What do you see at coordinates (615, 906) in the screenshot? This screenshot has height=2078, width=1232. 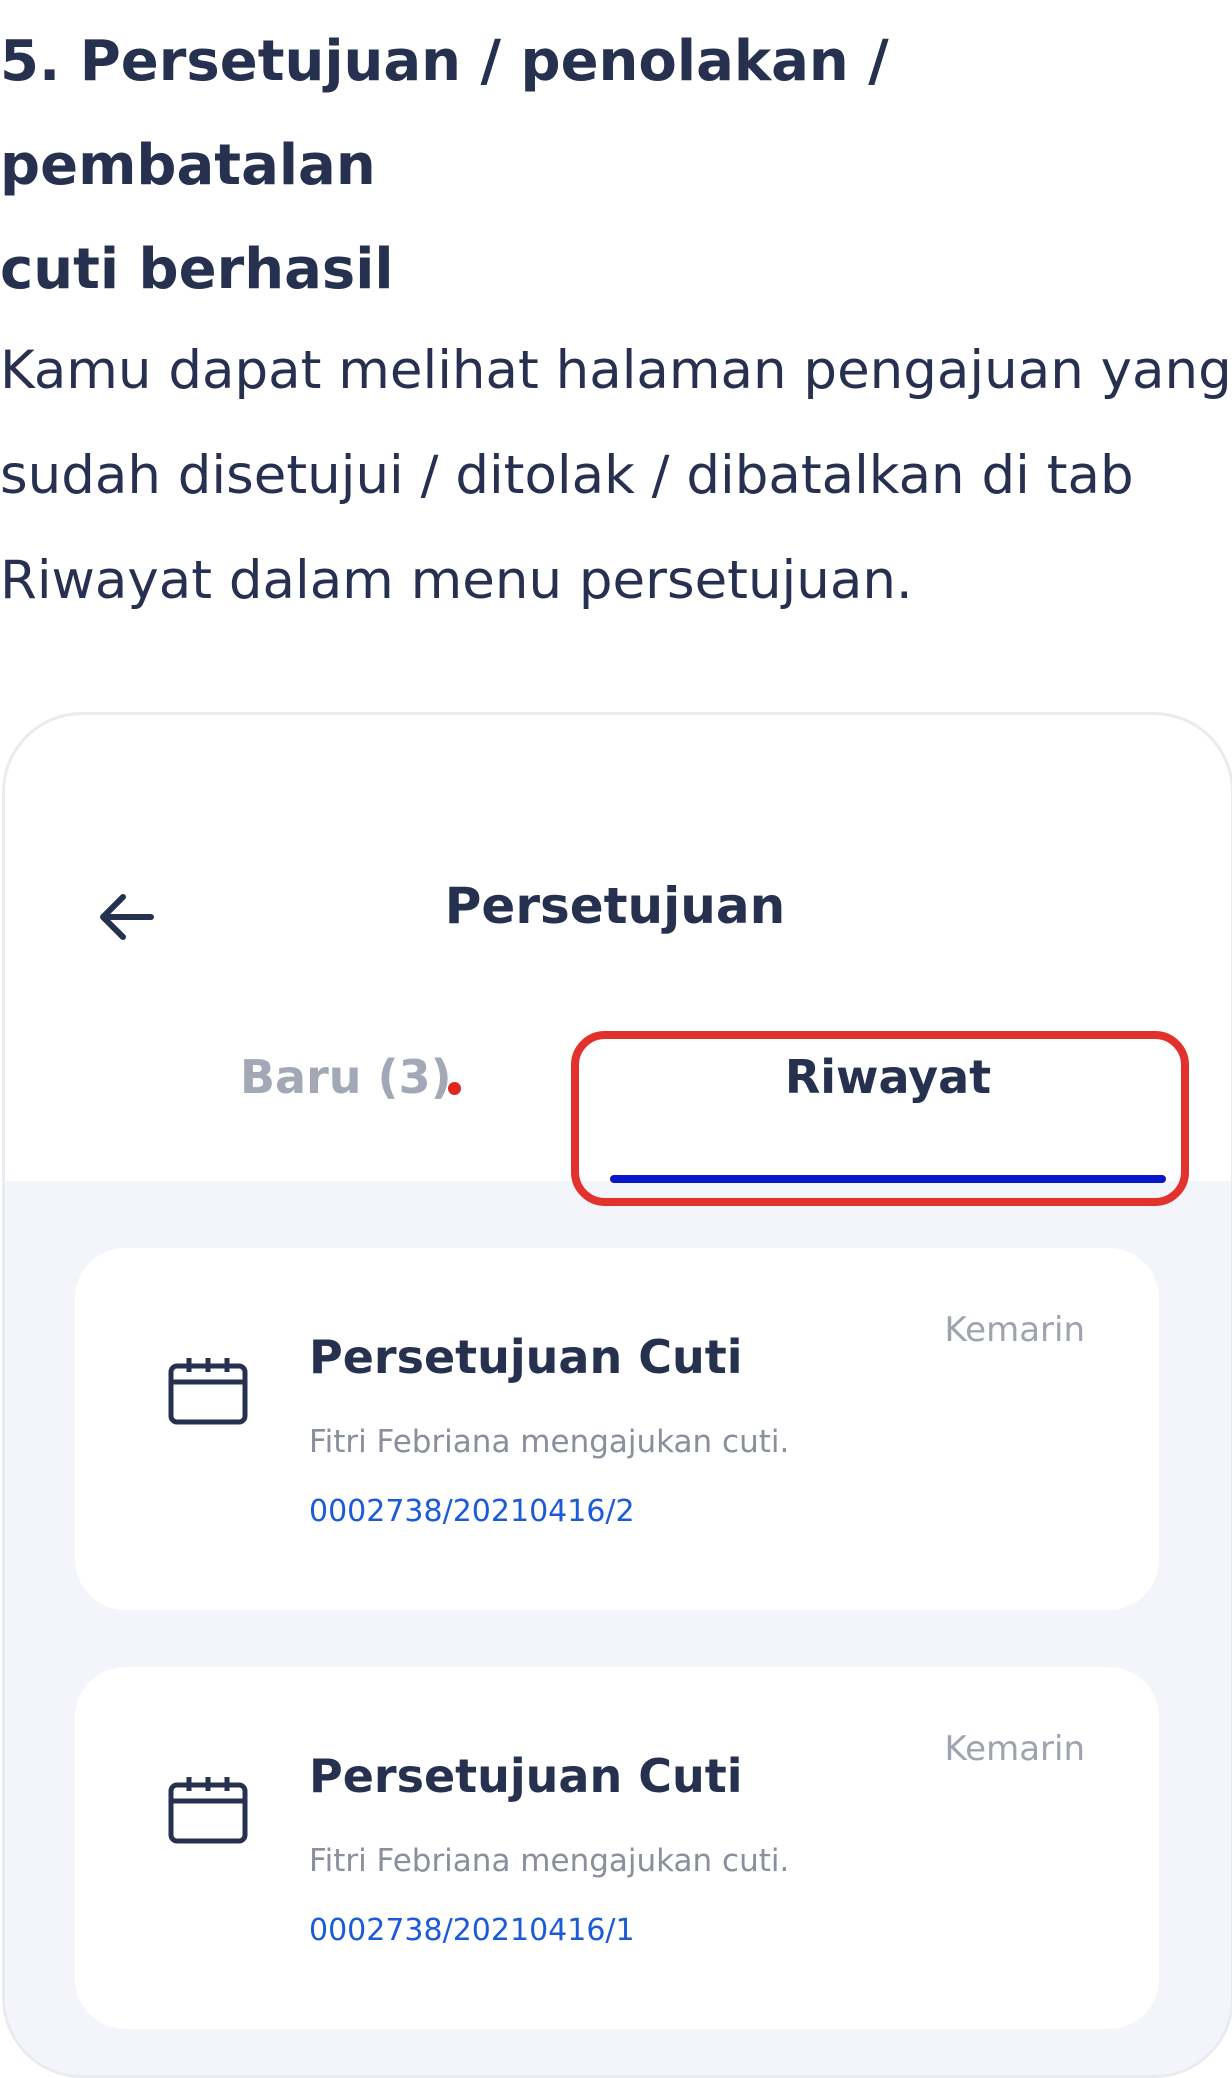 I see `page-title: Persetujuan` at bounding box center [615, 906].